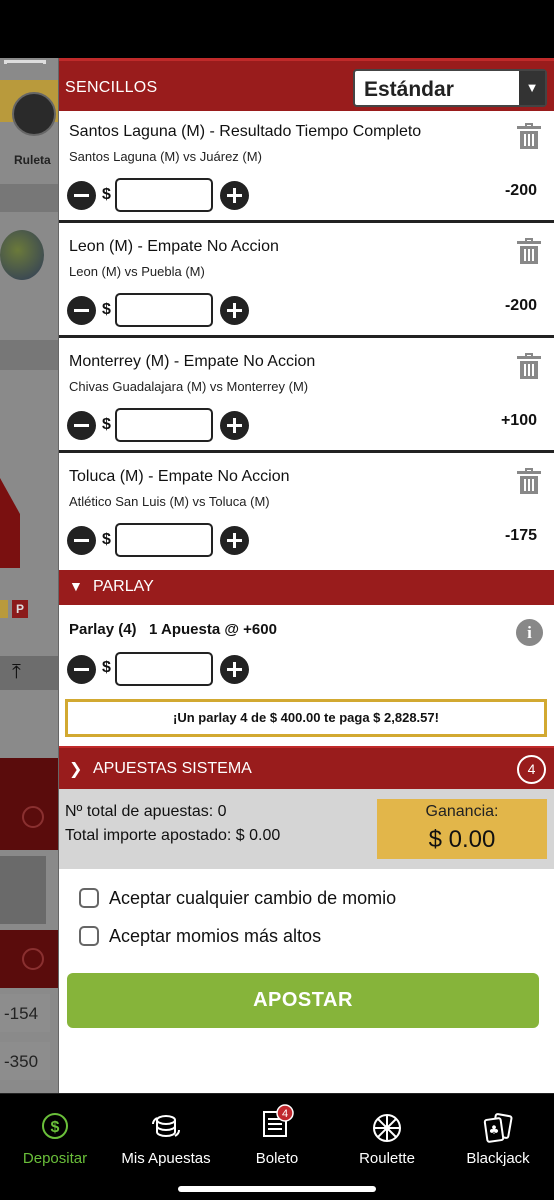 The image size is (554, 1200). What do you see at coordinates (173, 835) in the screenshot?
I see `total-amount: Total importe apostado: $ 0.00` at bounding box center [173, 835].